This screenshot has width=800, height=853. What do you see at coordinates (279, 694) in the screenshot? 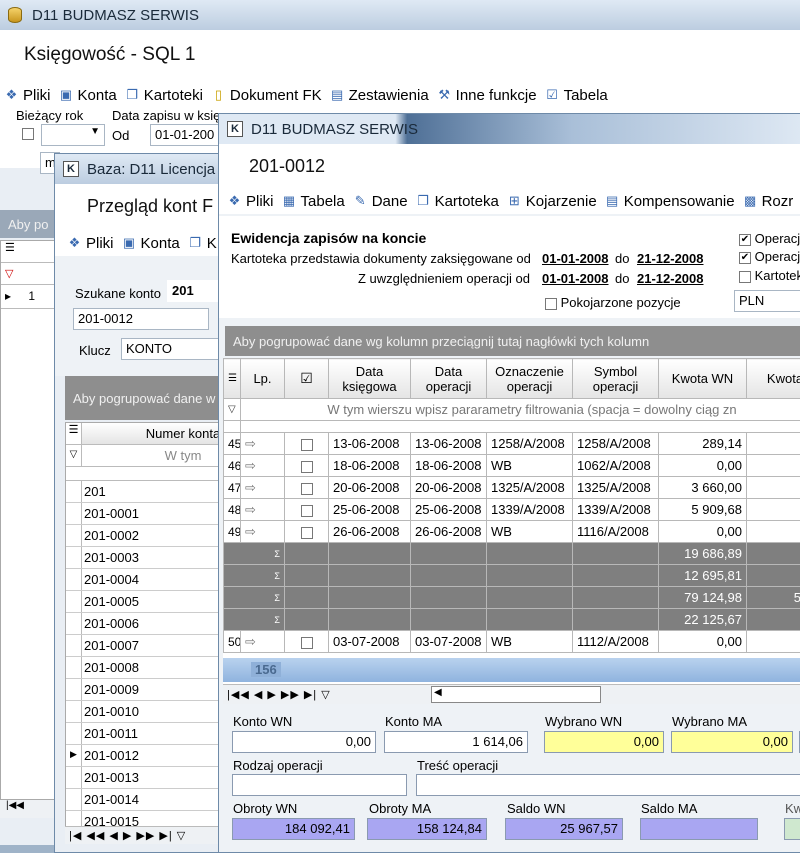
I see `nav-buttons: |◀◀ ◀ ▶ ▶▶ ▶| ▽` at bounding box center [279, 694].